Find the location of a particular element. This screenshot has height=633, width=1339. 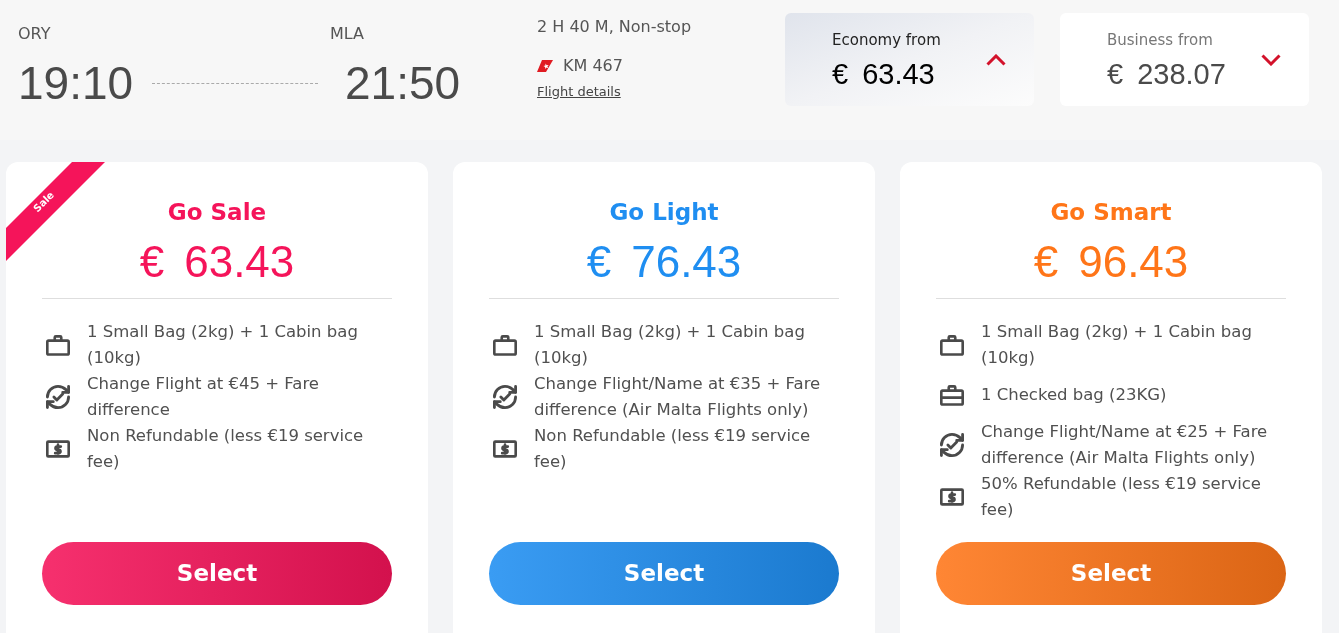

departure-time: 19:10 is located at coordinates (76, 83).